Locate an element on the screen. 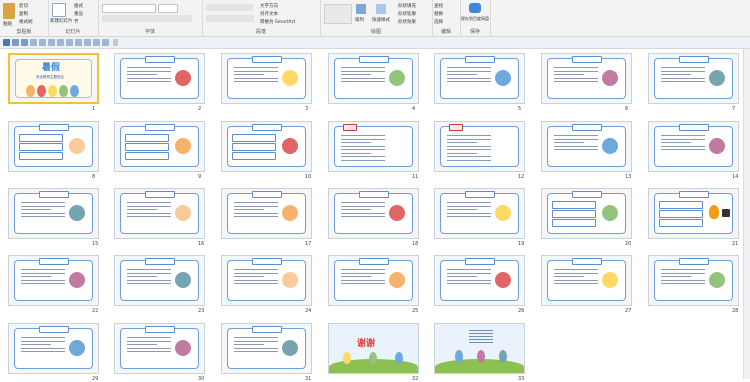  section-button: 节 is located at coordinates (76, 22).